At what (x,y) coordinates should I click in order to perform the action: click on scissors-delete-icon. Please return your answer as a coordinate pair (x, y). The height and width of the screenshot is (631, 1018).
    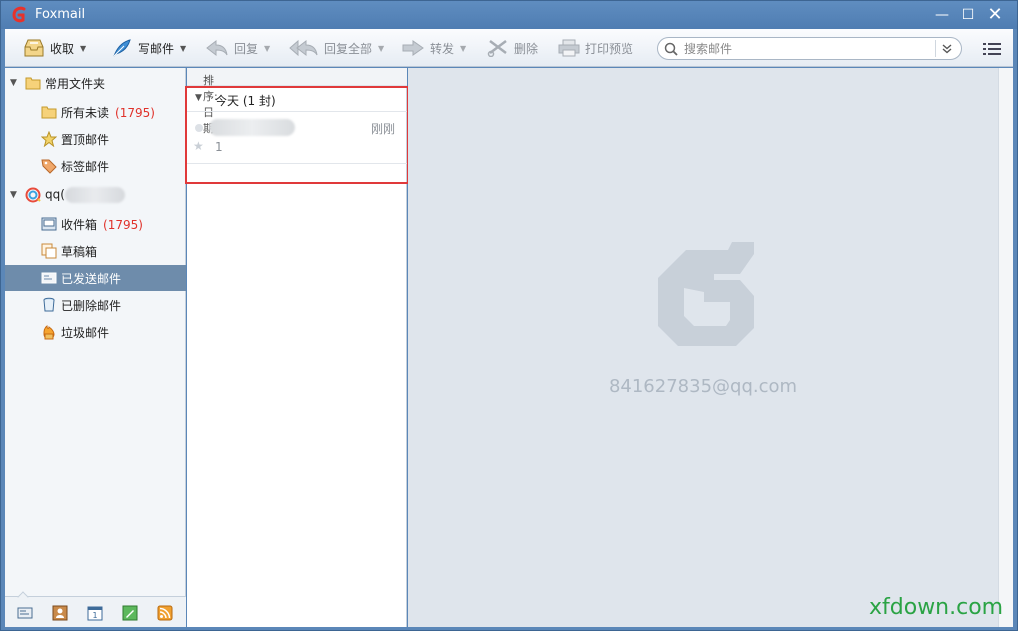
    Looking at the image, I should click on (497, 48).